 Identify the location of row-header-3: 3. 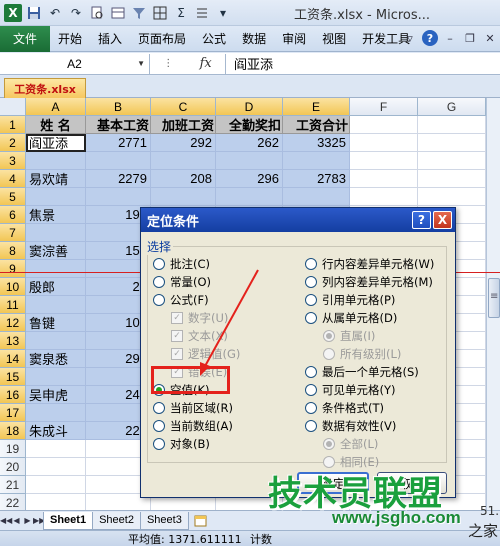
(13, 161).